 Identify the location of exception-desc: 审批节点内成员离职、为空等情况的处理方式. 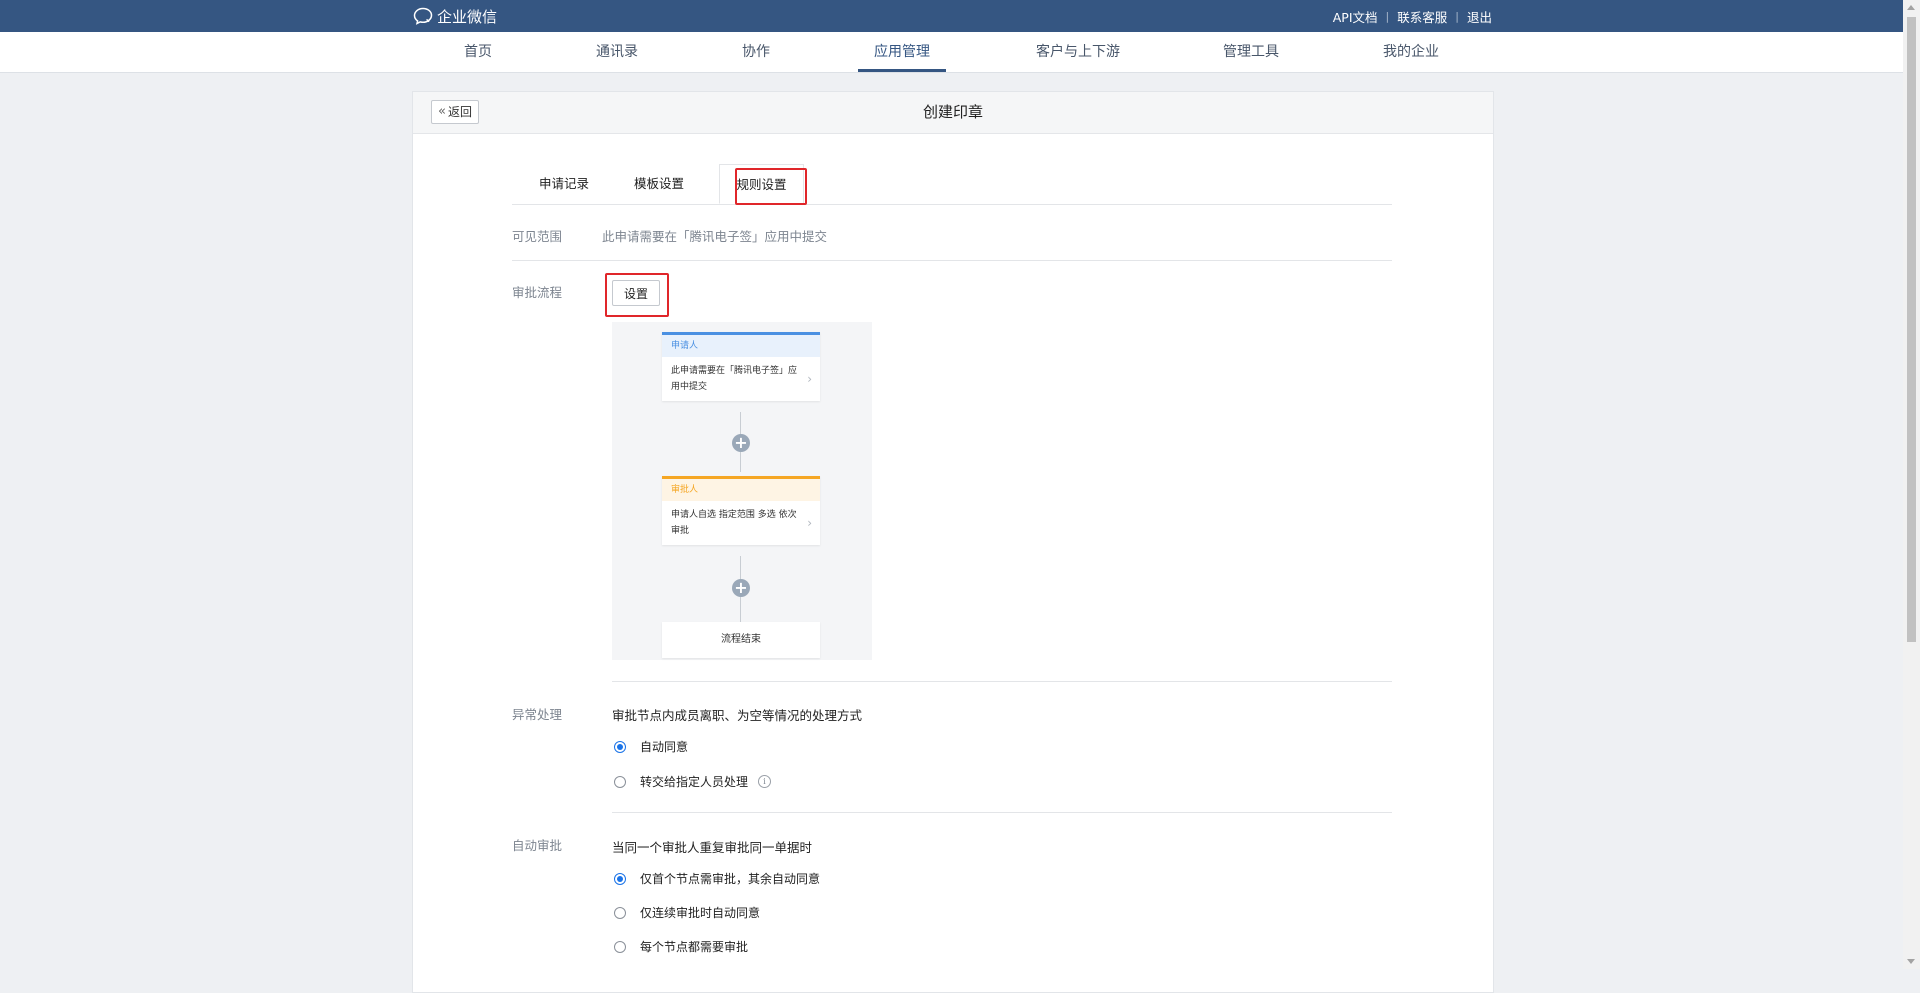
(737, 715).